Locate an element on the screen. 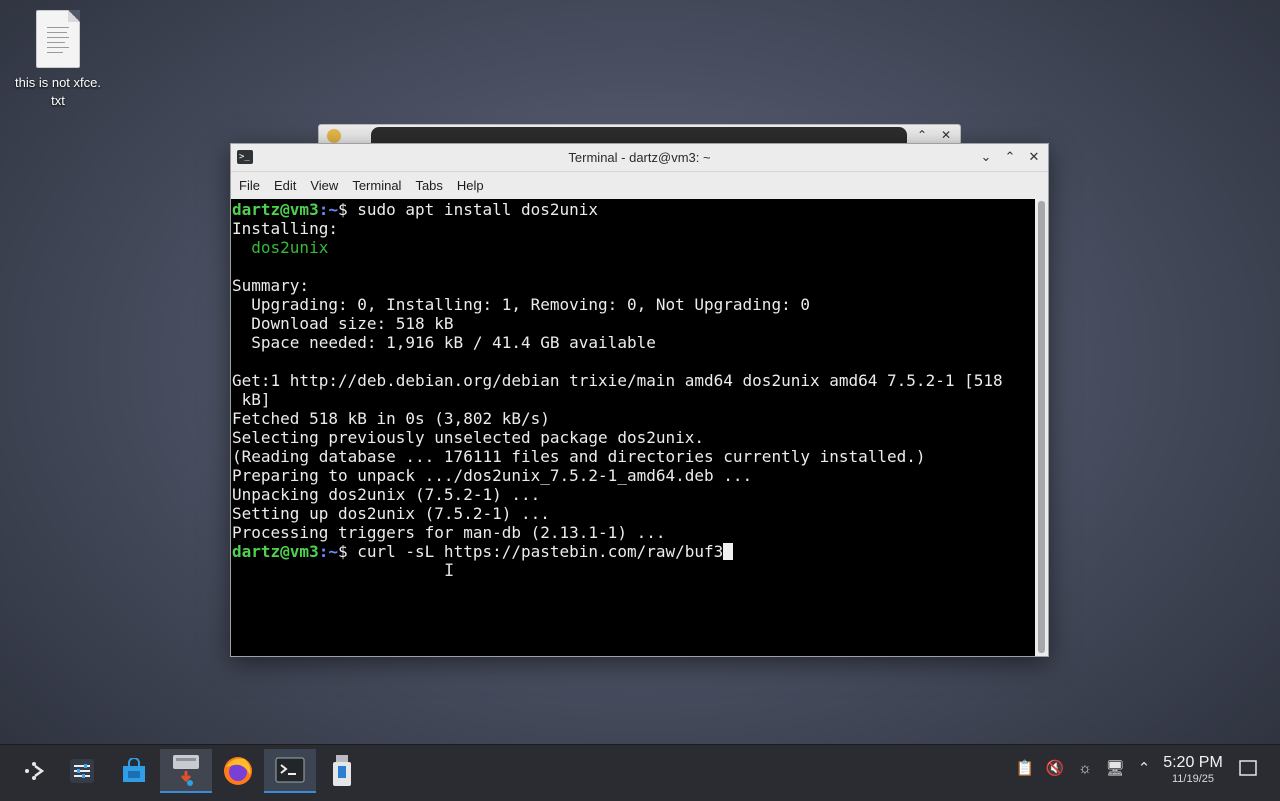 The height and width of the screenshot is (801, 1280). menu-bar: File Edit View Terminal Tabs Help is located at coordinates (639, 186).